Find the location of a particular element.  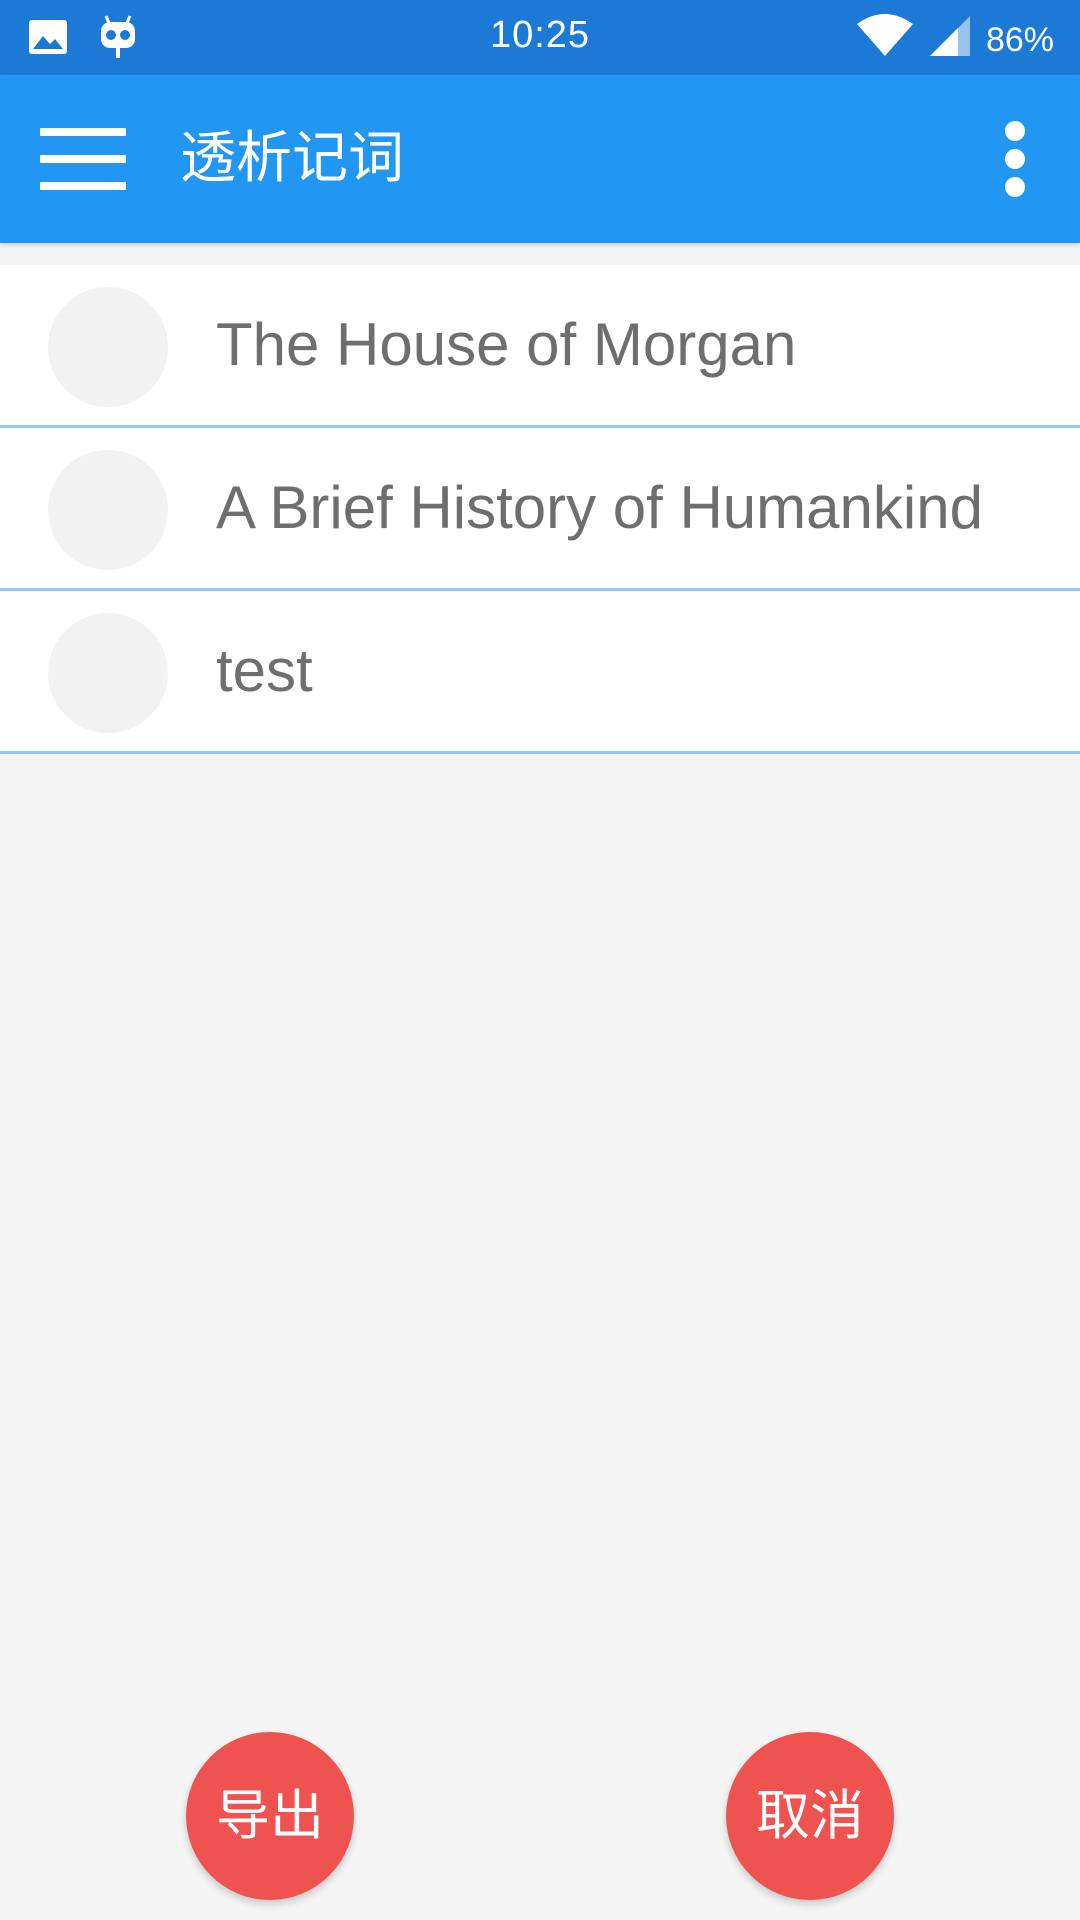

book-title: The House of Morgan is located at coordinates (506, 344).